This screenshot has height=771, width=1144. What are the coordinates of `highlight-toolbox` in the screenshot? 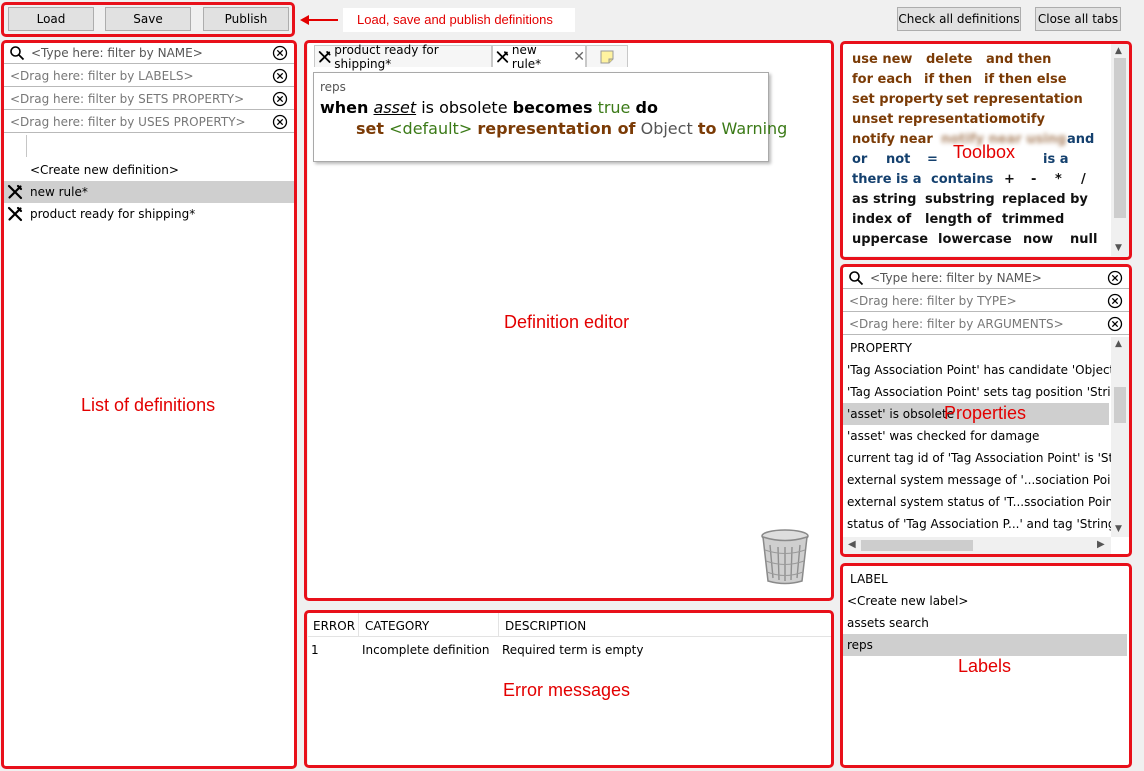 It's located at (986, 150).